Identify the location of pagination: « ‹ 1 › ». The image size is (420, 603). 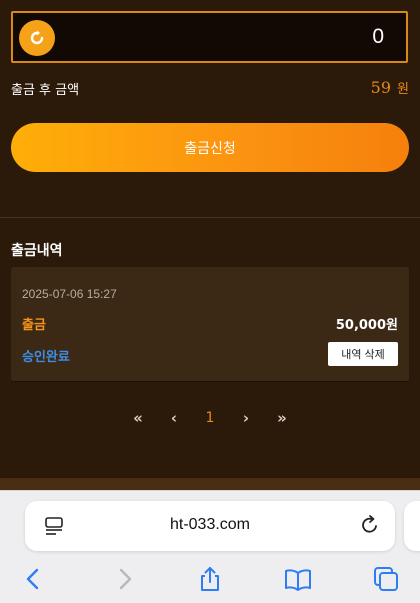
(210, 418).